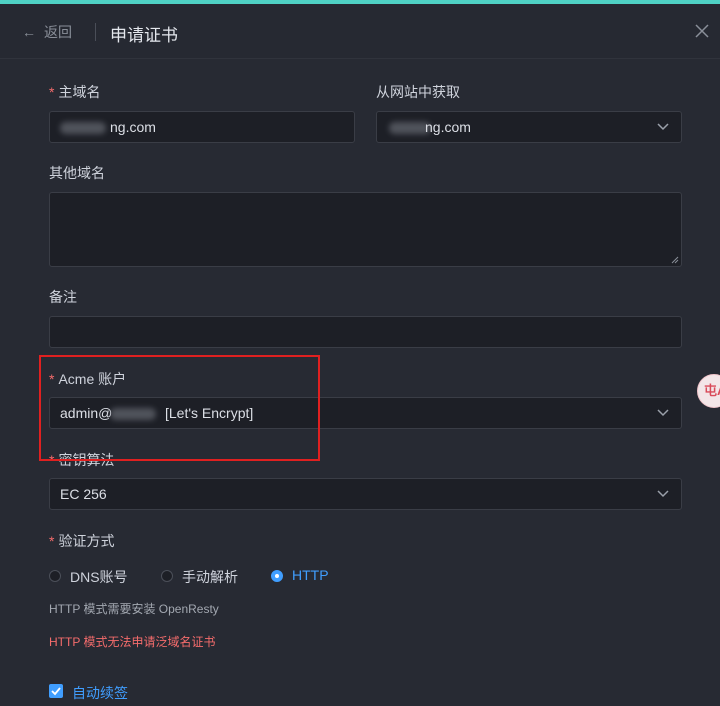 The height and width of the screenshot is (706, 720). I want to click on other-domains-textarea, so click(365, 229).